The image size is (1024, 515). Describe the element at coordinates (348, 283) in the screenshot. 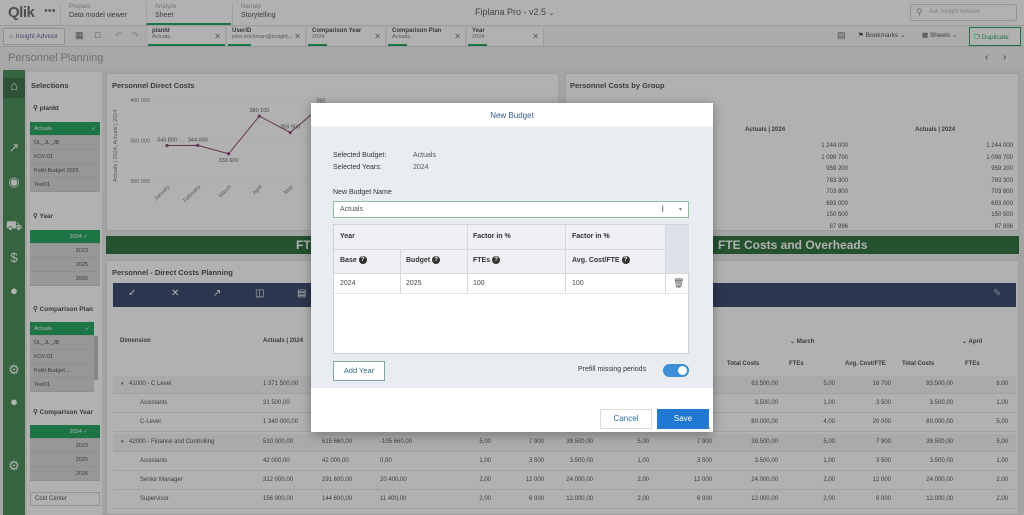

I see `base-year-cell: 2024` at that location.